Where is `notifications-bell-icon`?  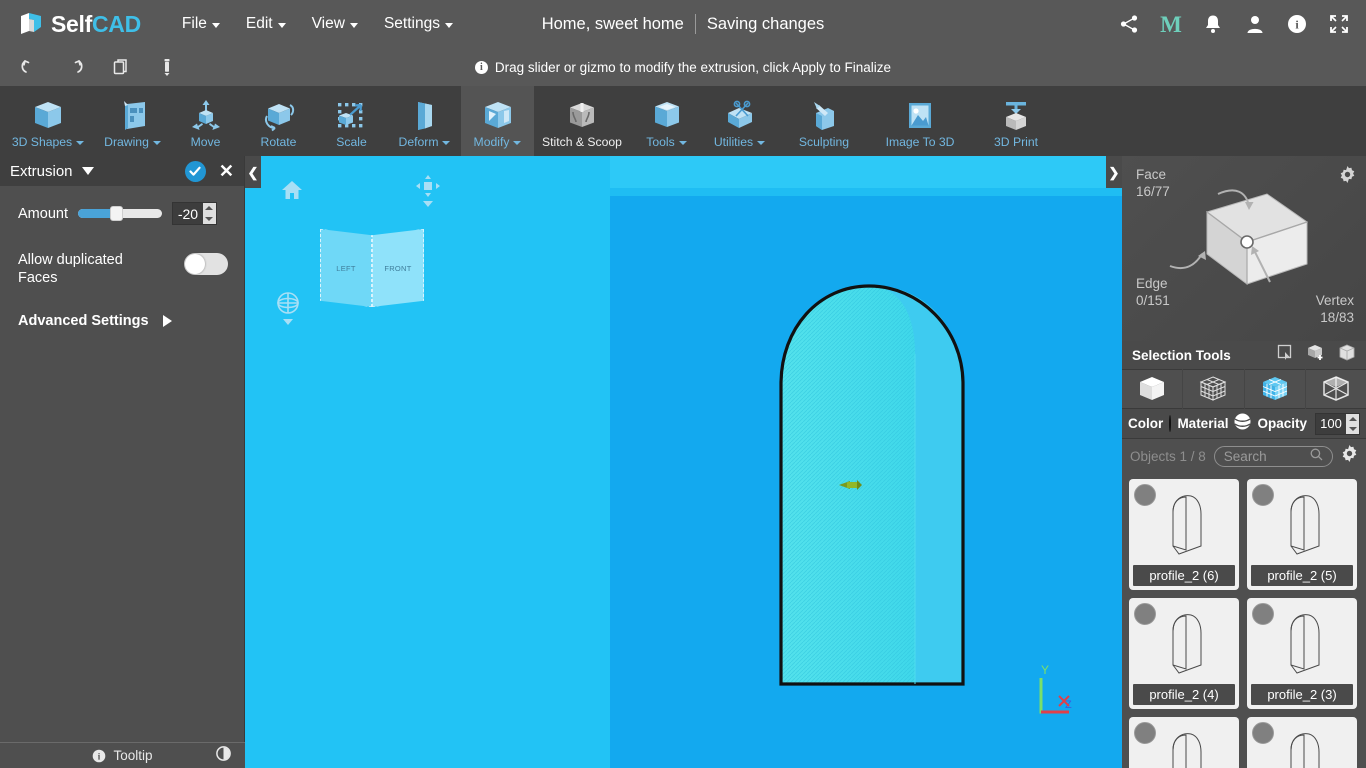
notifications-bell-icon is located at coordinates (1213, 24).